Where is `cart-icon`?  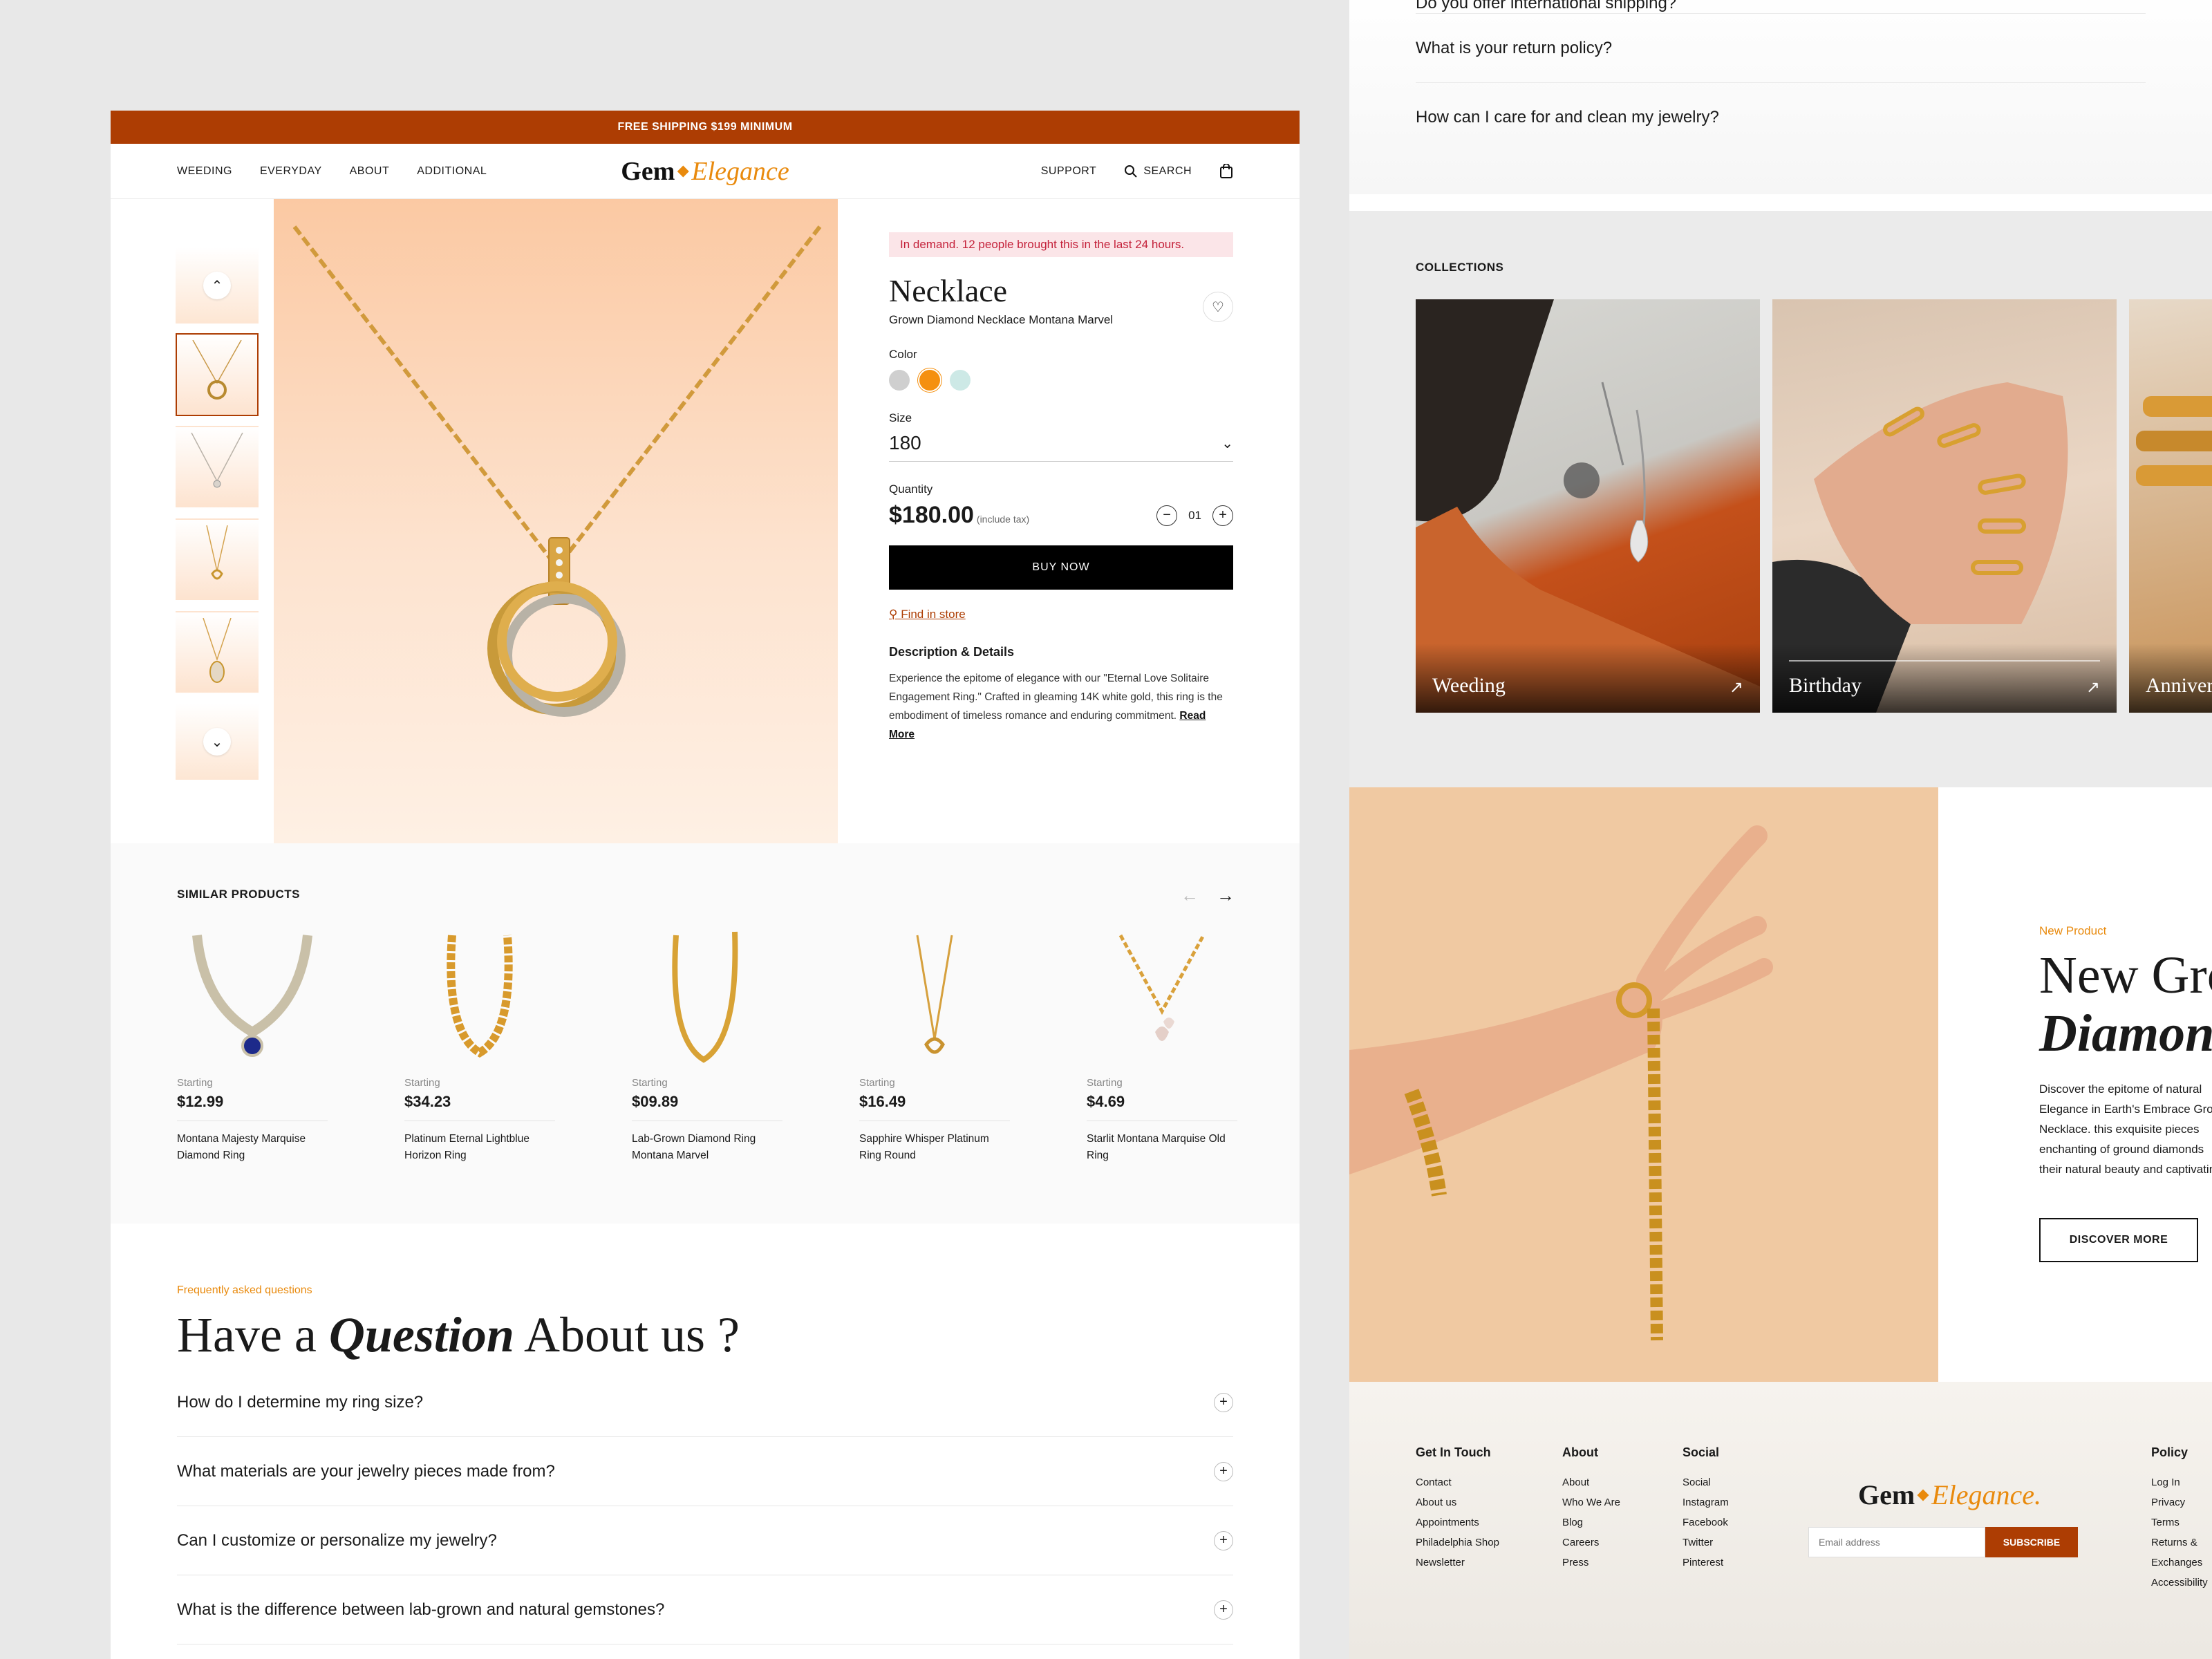 cart-icon is located at coordinates (1226, 171).